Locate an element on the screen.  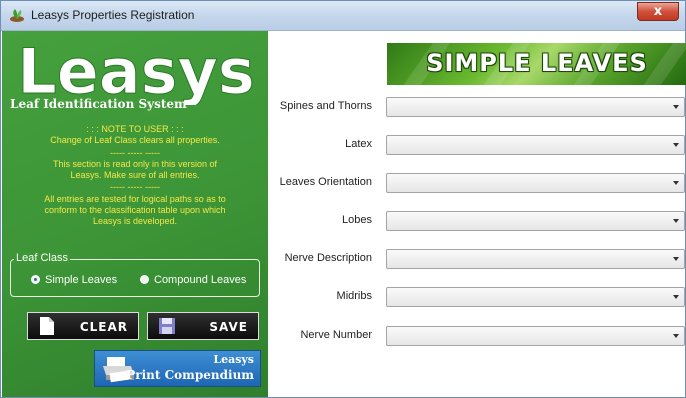
radio-label: Compound Leaves is located at coordinates (200, 280).